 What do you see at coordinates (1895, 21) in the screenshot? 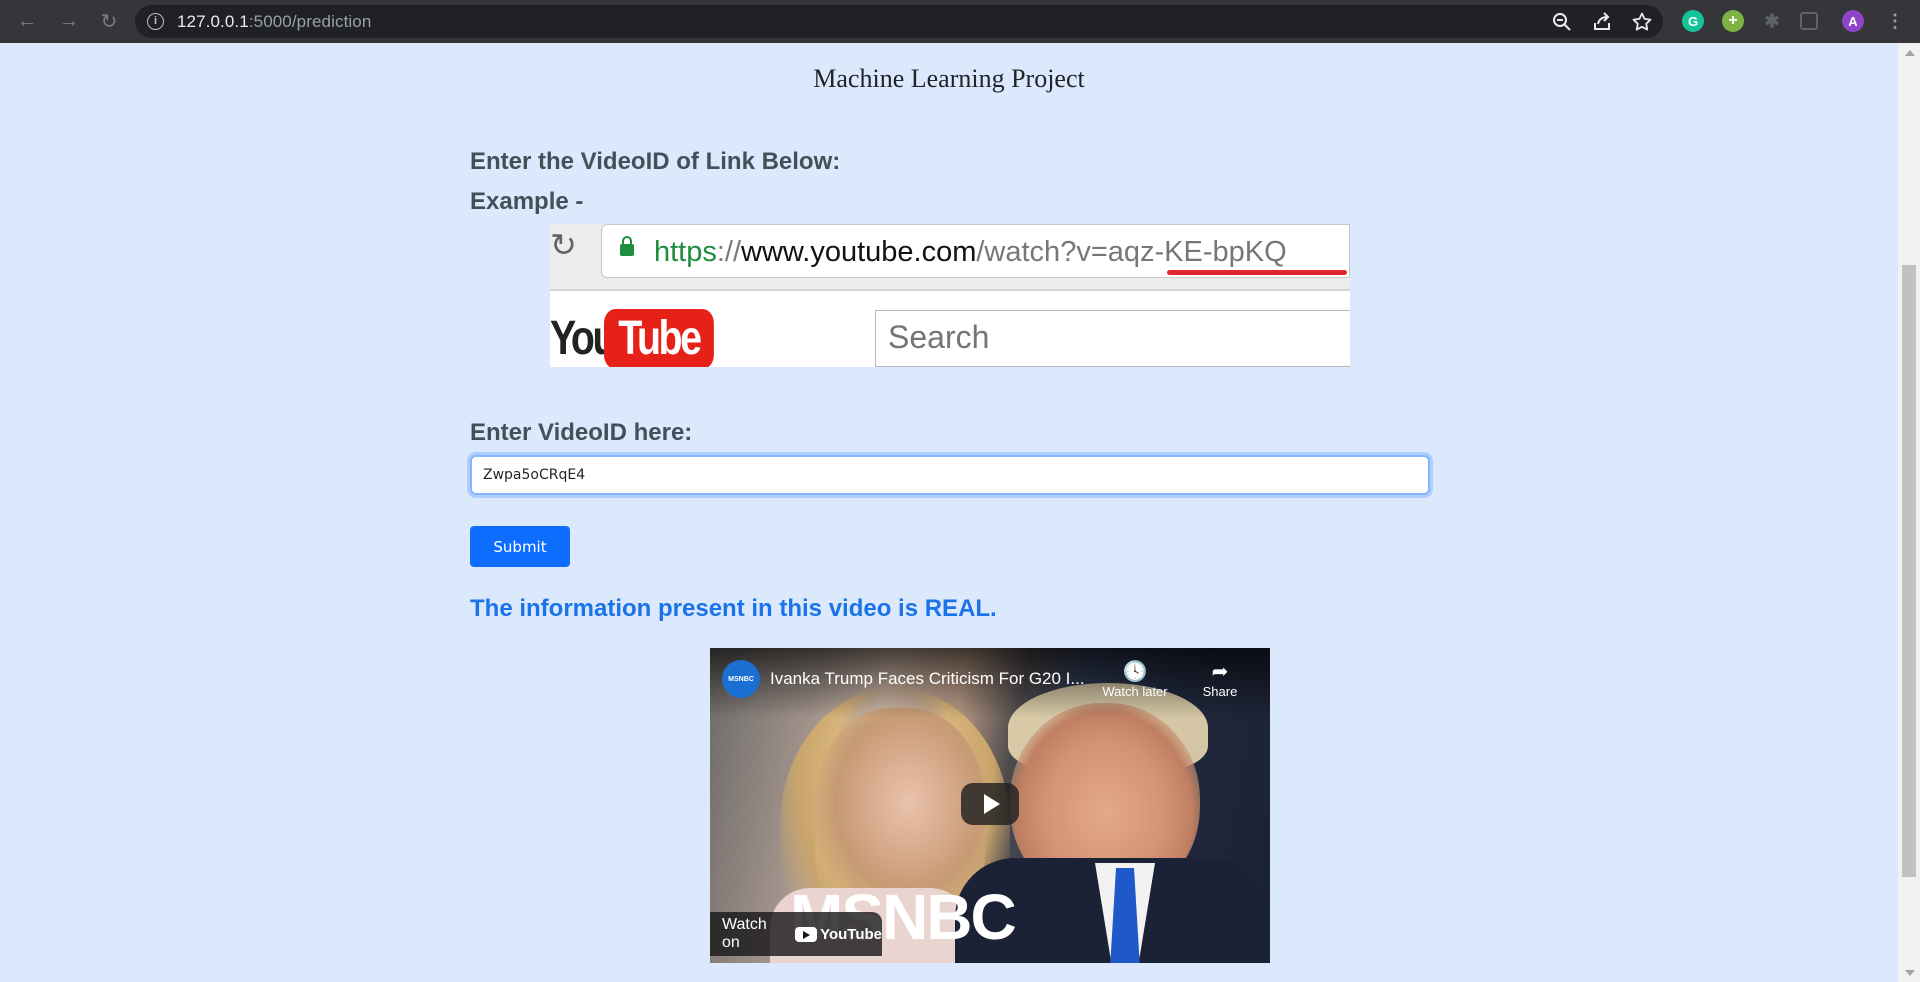
I see `menu-dots-icon: ⋮` at bounding box center [1895, 21].